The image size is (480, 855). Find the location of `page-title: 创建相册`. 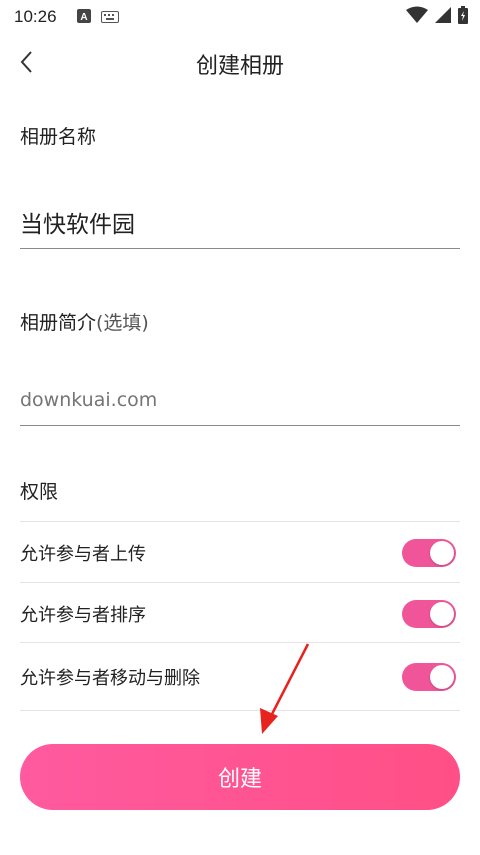

page-title: 创建相册 is located at coordinates (239, 66).